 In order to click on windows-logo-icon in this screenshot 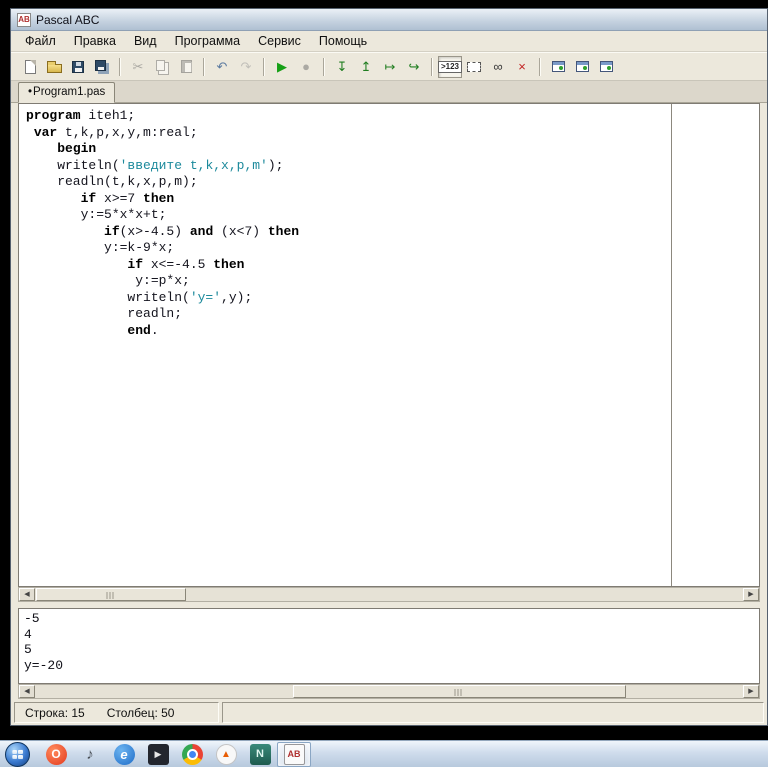, I will do `click(18, 754)`.